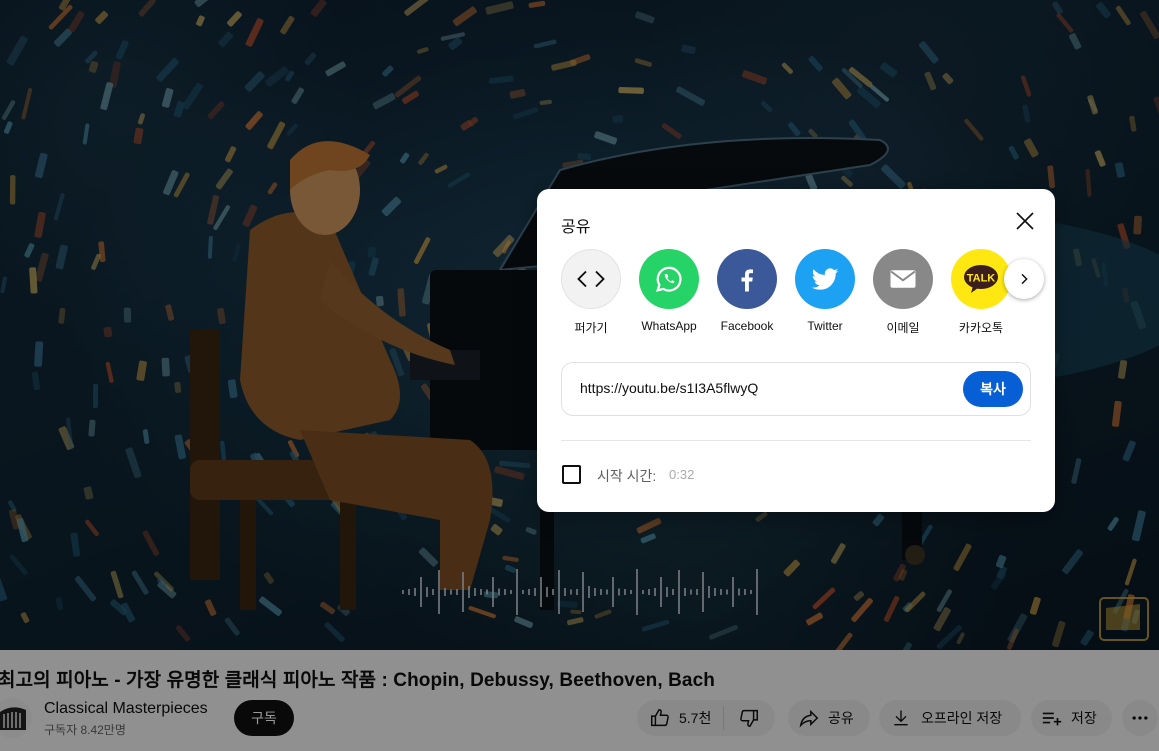 Image resolution: width=1159 pixels, height=751 pixels. What do you see at coordinates (571, 474) in the screenshot?
I see `start-time-checkbox` at bounding box center [571, 474].